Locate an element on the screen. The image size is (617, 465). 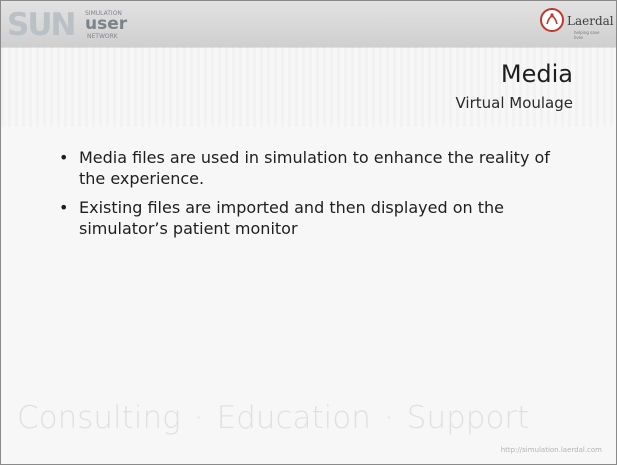
slide-subtitle: Virtual Moulage is located at coordinates (514, 103).